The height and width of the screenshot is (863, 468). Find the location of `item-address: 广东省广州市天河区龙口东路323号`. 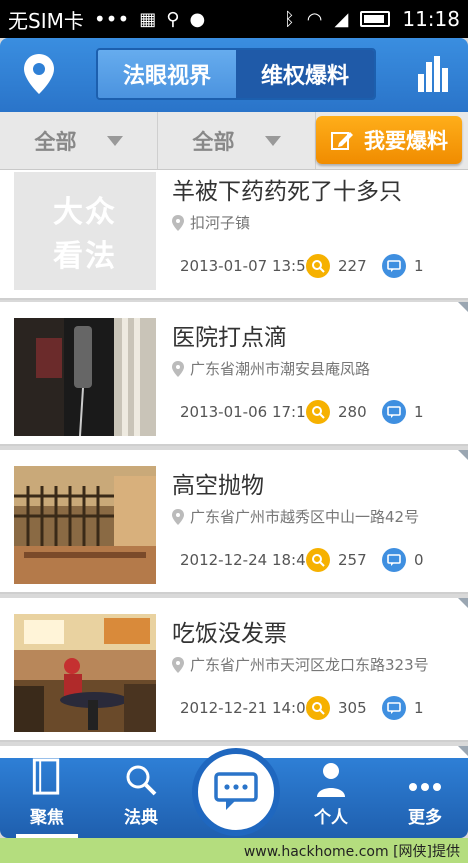

item-address: 广东省广州市天河区龙口东路323号 is located at coordinates (300, 664).